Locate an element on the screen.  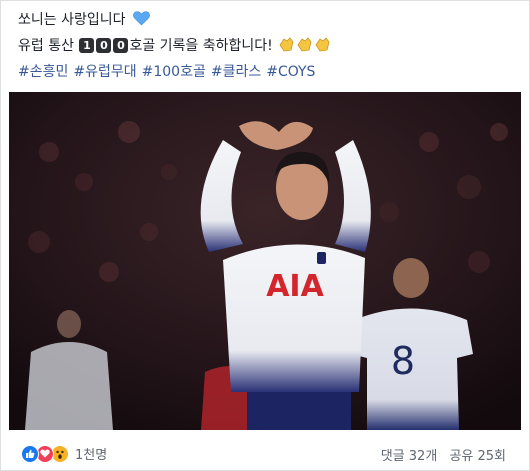
player-number-label: 8 is located at coordinates (403, 361).